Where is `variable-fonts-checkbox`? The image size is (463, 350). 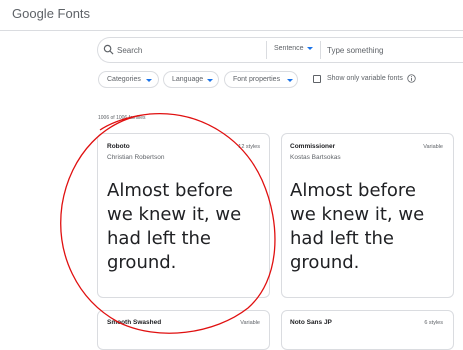
variable-fonts-checkbox is located at coordinates (317, 79).